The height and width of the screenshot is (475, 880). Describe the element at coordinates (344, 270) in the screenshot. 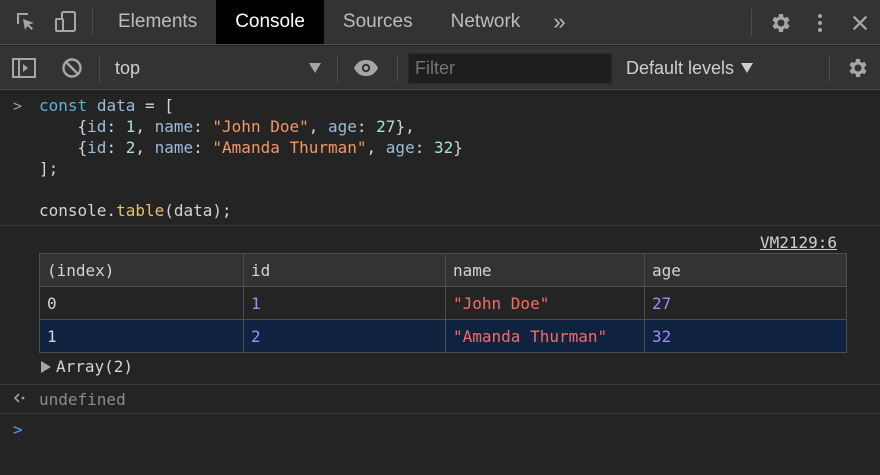

I see `column-header-id: id` at that location.